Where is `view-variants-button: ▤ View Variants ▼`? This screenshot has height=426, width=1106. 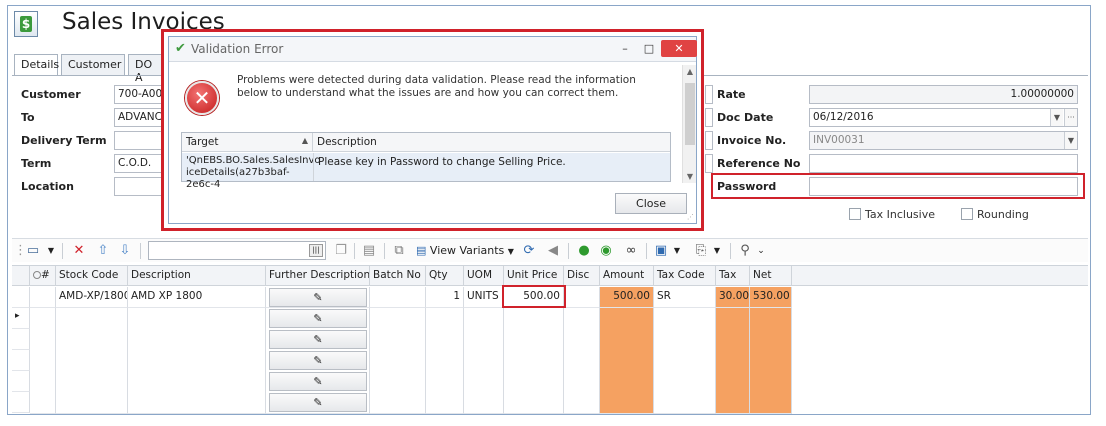
view-variants-button: ▤ View Variants ▼ is located at coordinates (466, 251).